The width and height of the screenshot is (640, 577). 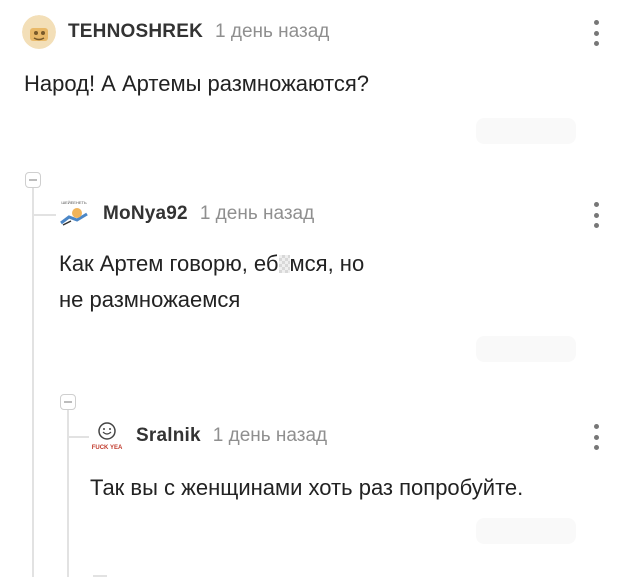 What do you see at coordinates (327, 263) in the screenshot?
I see `comment-body-part: мся, но` at bounding box center [327, 263].